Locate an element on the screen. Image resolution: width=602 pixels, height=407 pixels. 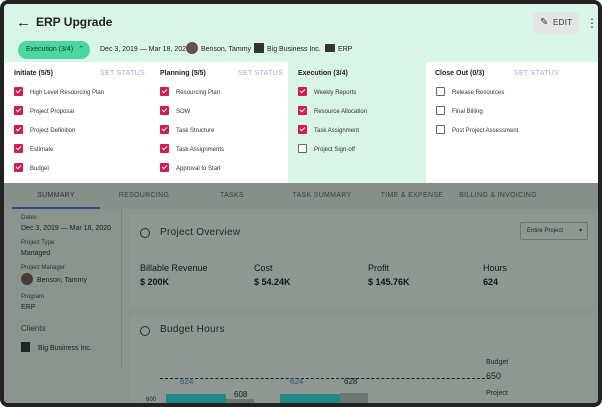
metric-value: $ 200K is located at coordinates (155, 282).